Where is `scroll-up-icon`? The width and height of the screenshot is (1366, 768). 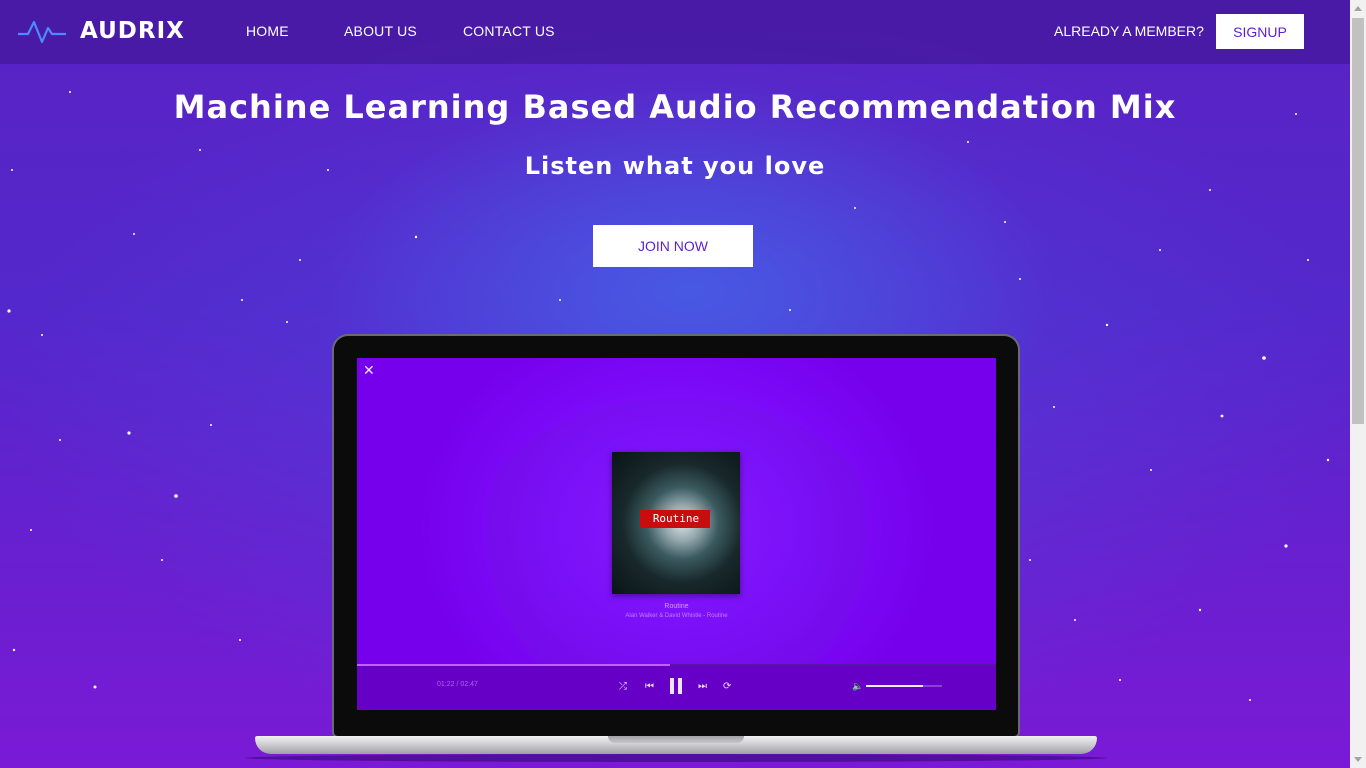 scroll-up-icon is located at coordinates (1358, 8).